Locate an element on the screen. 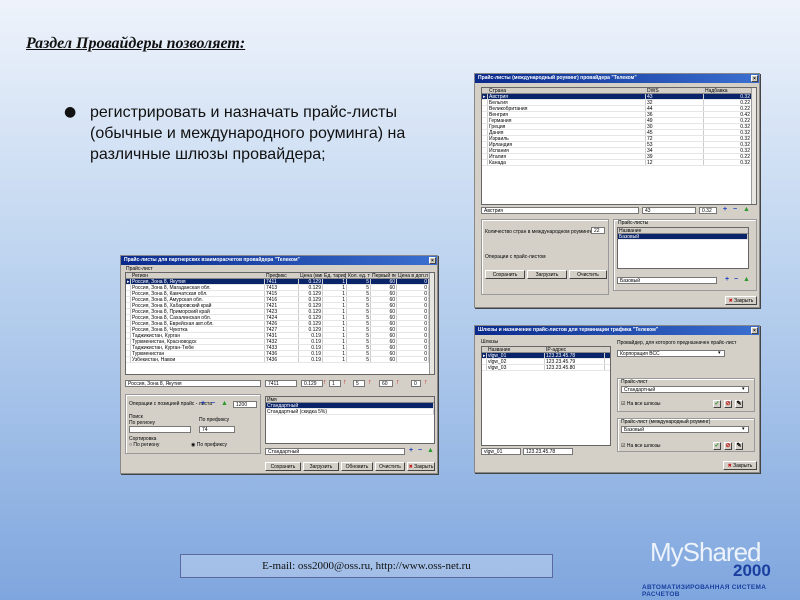 The height and width of the screenshot is (600, 800). sort-prefix-radio: ◉ По префиксу is located at coordinates (209, 445).